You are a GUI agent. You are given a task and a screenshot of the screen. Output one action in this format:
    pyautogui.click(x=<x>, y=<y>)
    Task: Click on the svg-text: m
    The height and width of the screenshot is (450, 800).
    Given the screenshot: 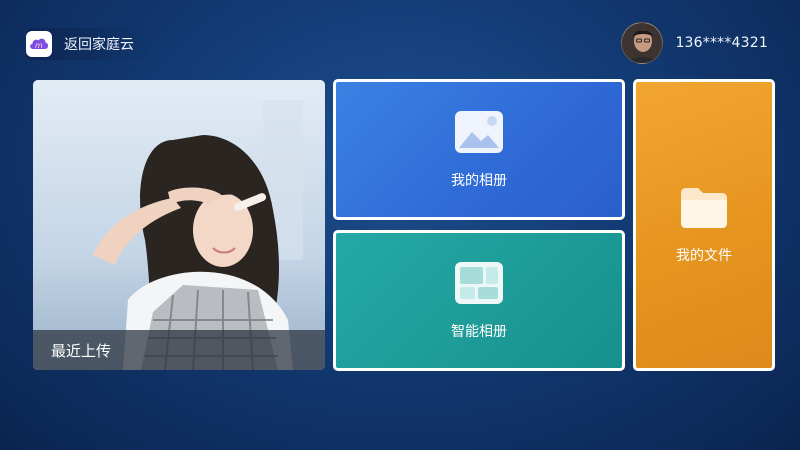 What is the action you would take?
    pyautogui.click(x=39, y=45)
    